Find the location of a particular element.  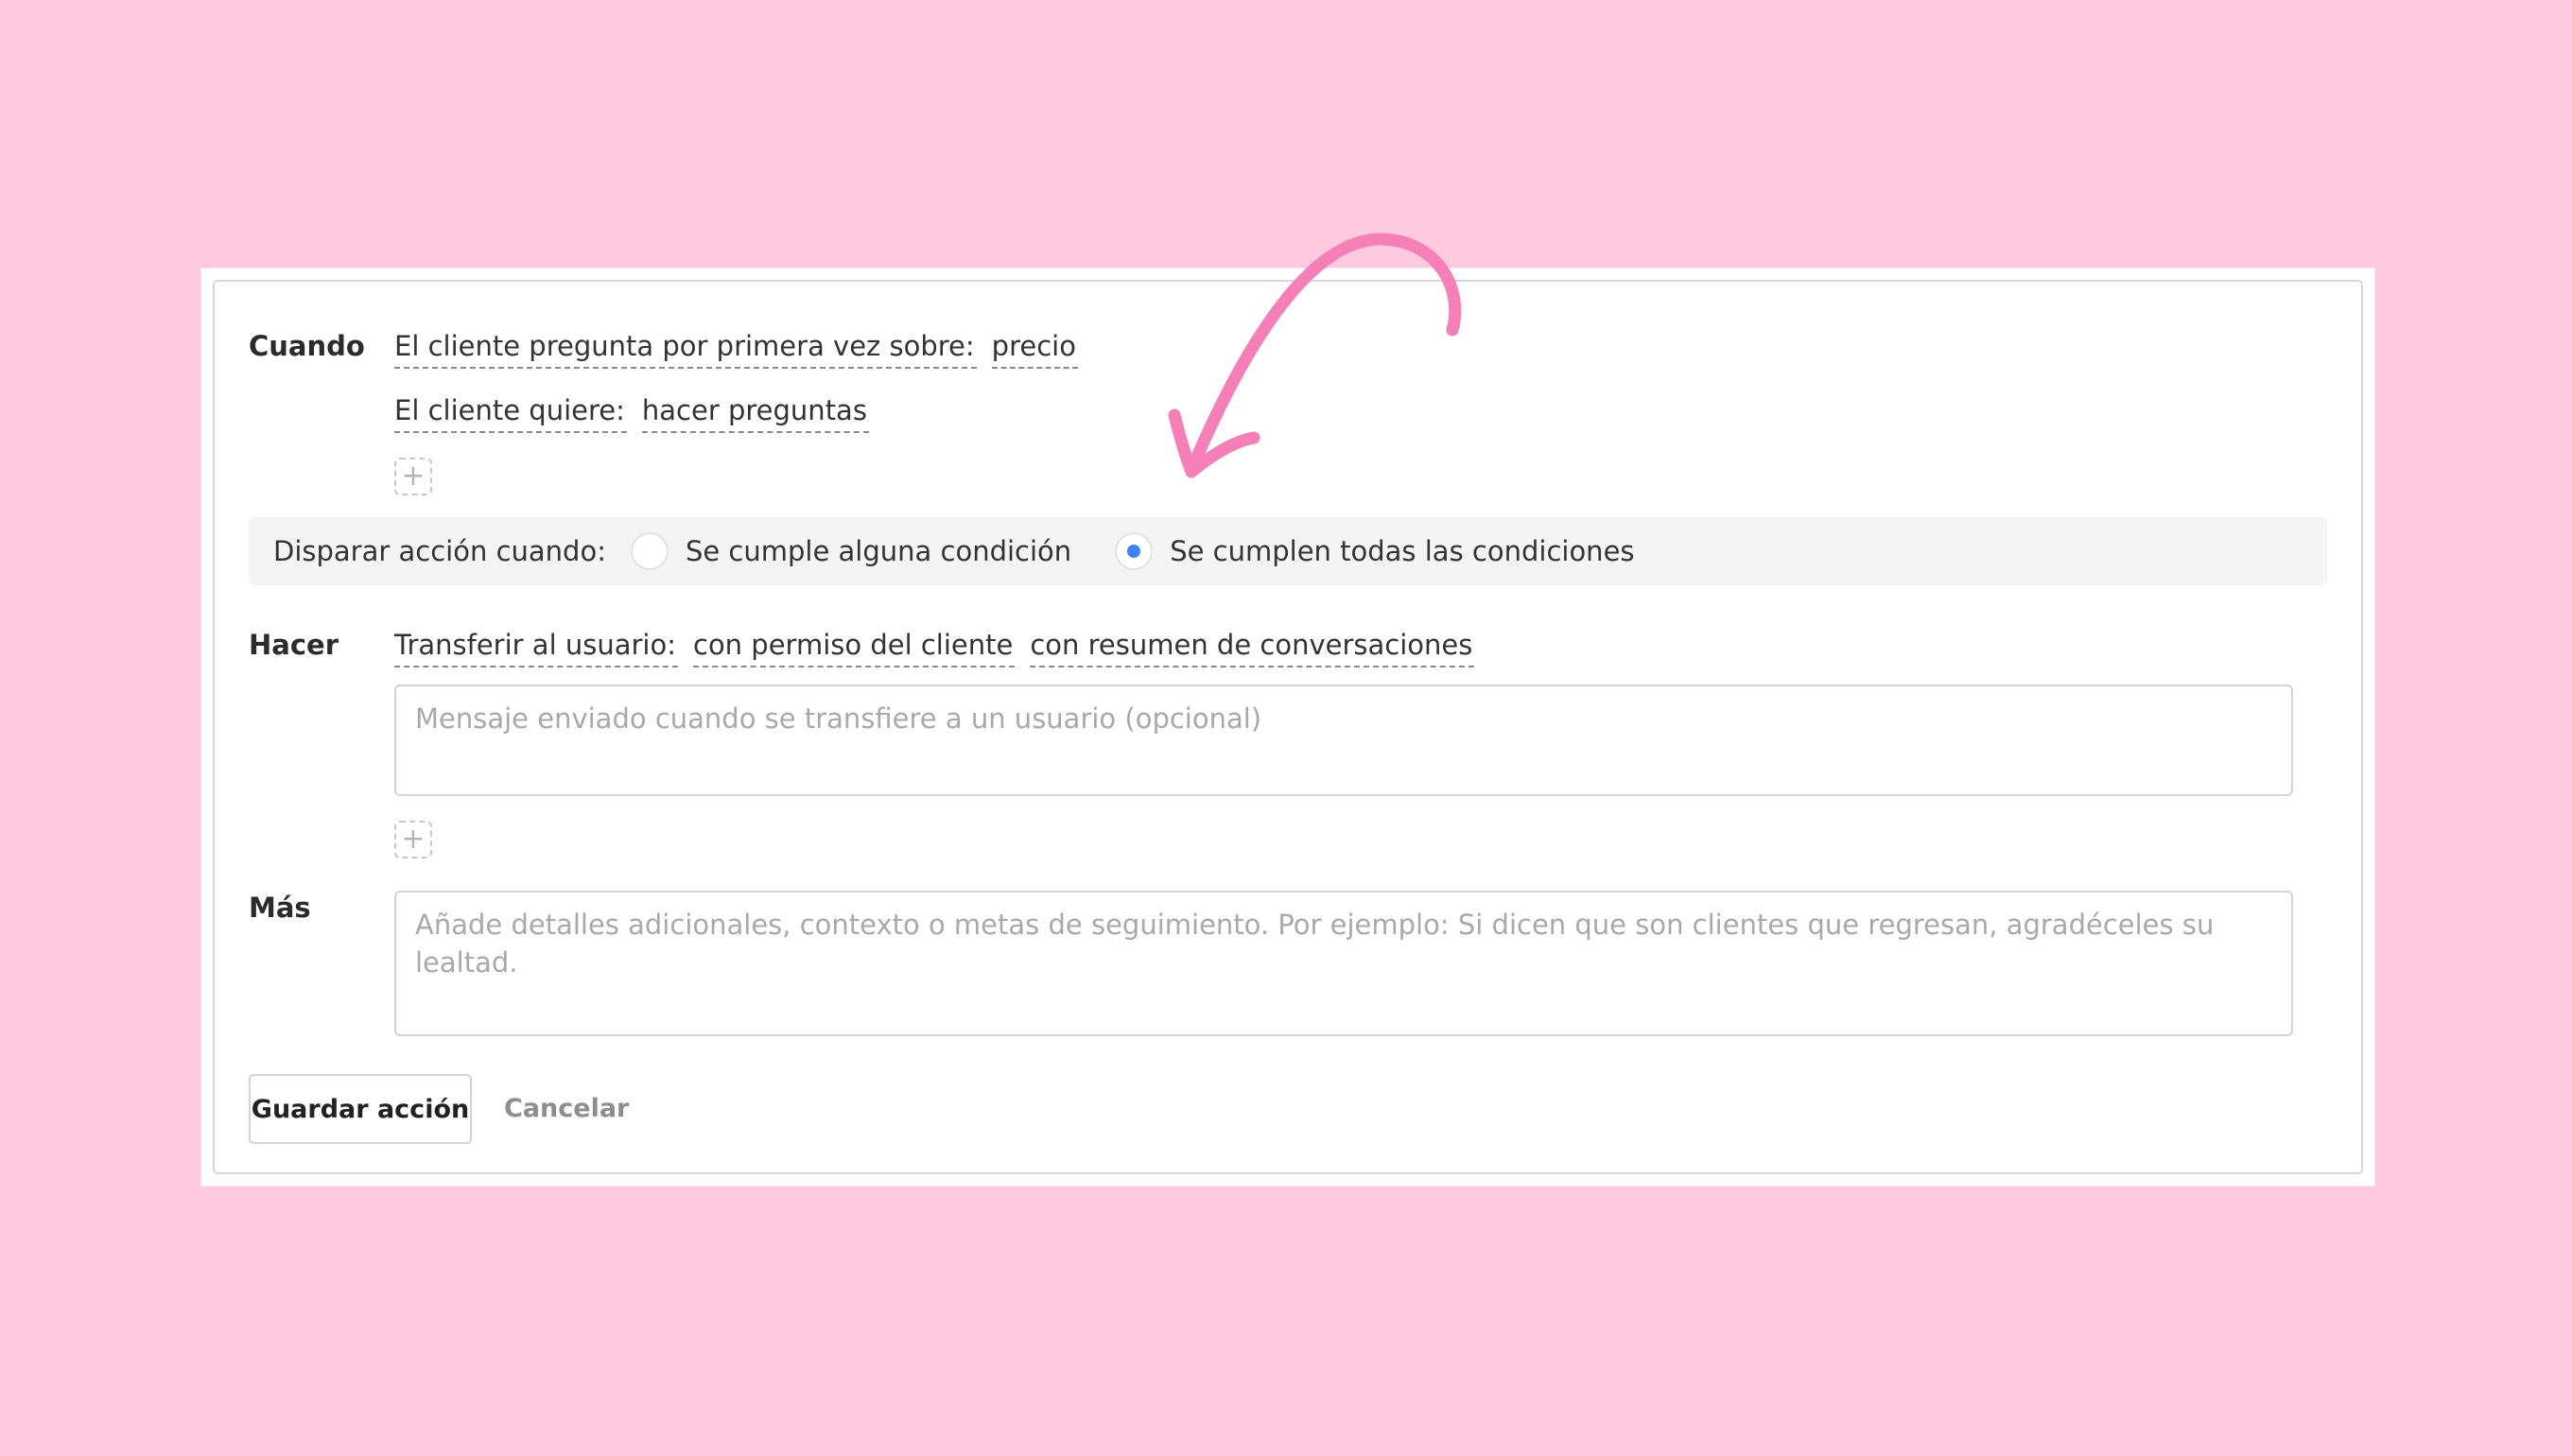

condition-2-value: hacer preguntas is located at coordinates (755, 412).